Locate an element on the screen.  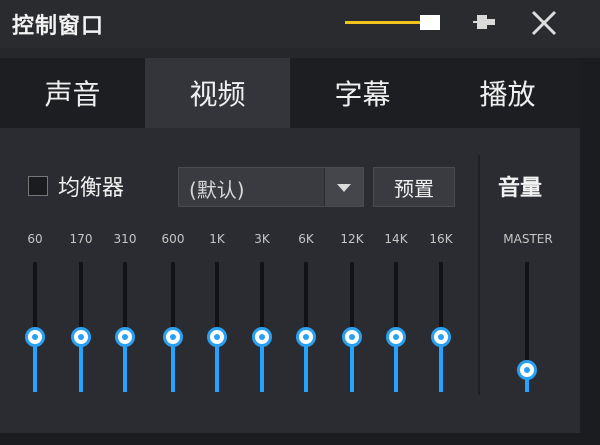
tab-video: 视频 is located at coordinates (218, 93).